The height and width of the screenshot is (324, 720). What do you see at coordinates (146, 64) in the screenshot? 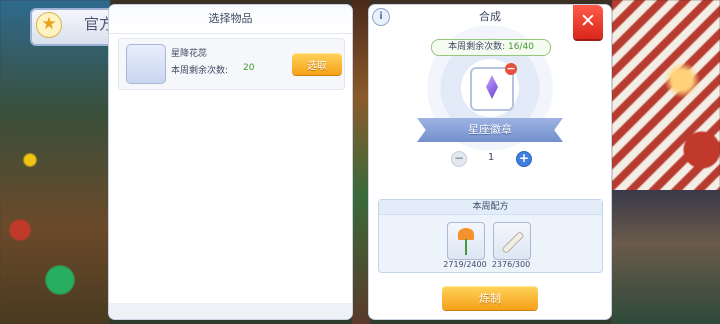
I see `flower-crystal-icon` at bounding box center [146, 64].